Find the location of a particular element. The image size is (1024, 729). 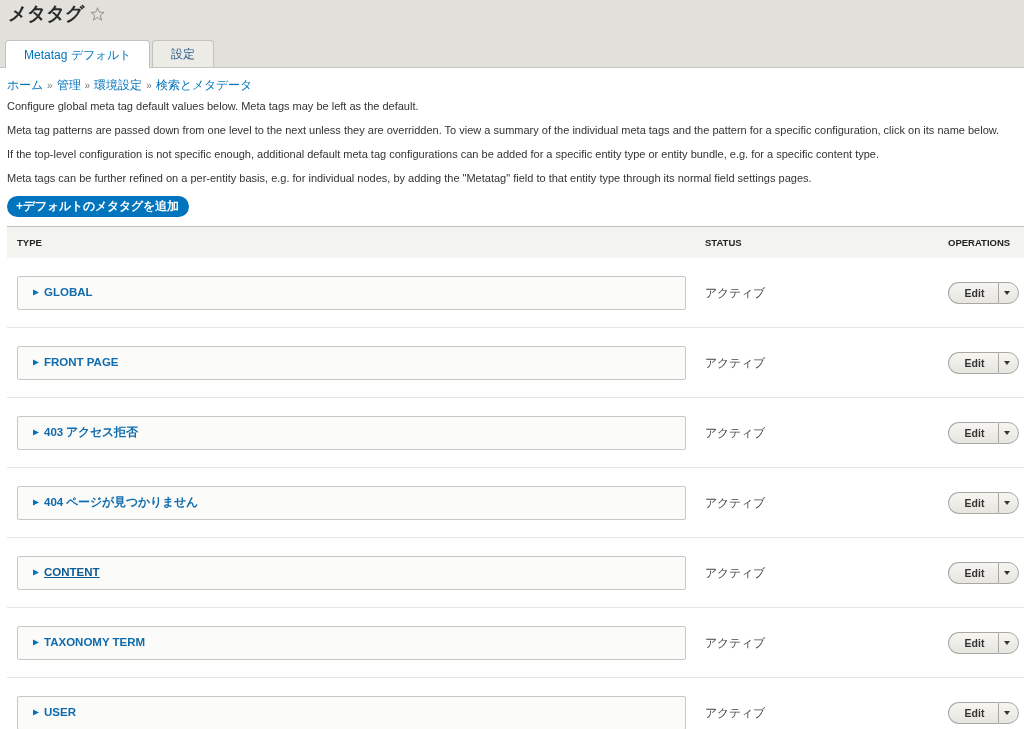

details-summary: USER is located at coordinates (54, 712).